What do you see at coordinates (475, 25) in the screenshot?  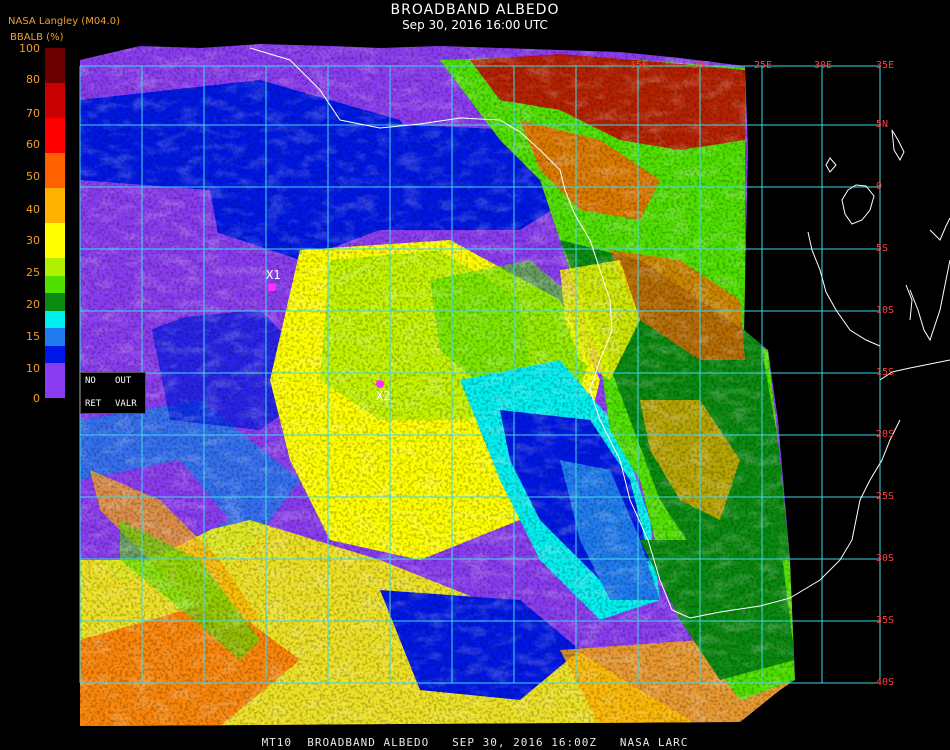 I see `map-timestamp: Sep 30, 2016 16:00 UTC` at bounding box center [475, 25].